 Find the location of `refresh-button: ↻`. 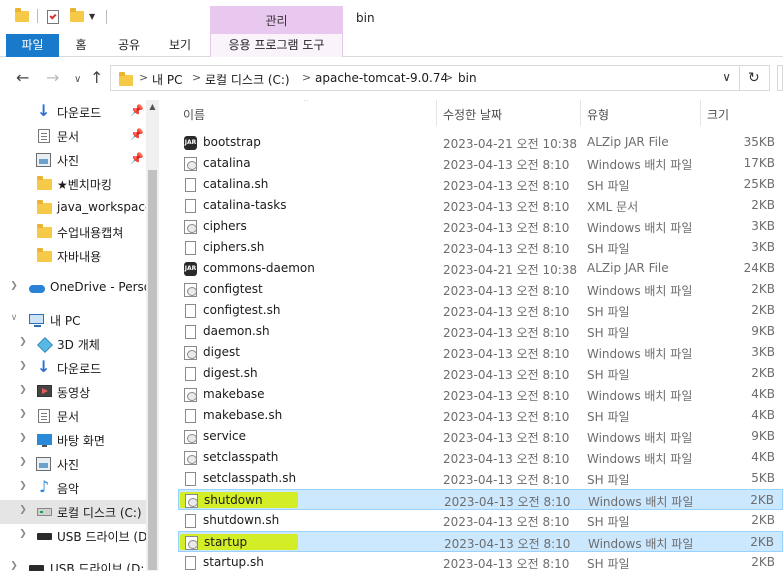

refresh-button: ↻ is located at coordinates (755, 78).